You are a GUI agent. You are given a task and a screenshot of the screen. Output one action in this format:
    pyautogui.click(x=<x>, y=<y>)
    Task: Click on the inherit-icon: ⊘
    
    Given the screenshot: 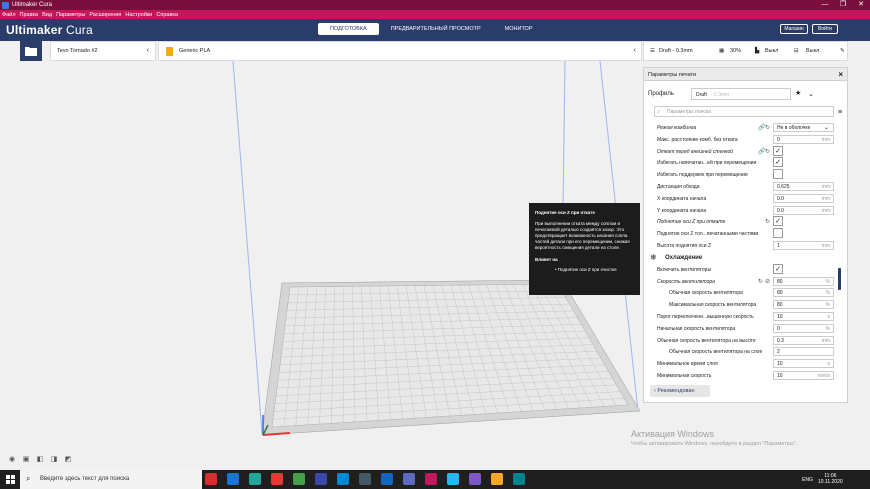 What is the action you would take?
    pyautogui.click(x=767, y=281)
    